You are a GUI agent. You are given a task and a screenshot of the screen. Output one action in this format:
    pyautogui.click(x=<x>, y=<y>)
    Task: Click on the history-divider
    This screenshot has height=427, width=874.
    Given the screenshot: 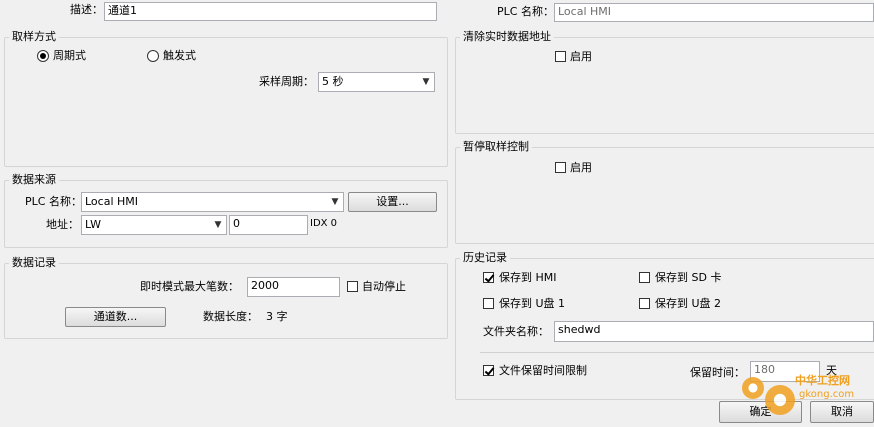 What is the action you would take?
    pyautogui.click(x=677, y=352)
    